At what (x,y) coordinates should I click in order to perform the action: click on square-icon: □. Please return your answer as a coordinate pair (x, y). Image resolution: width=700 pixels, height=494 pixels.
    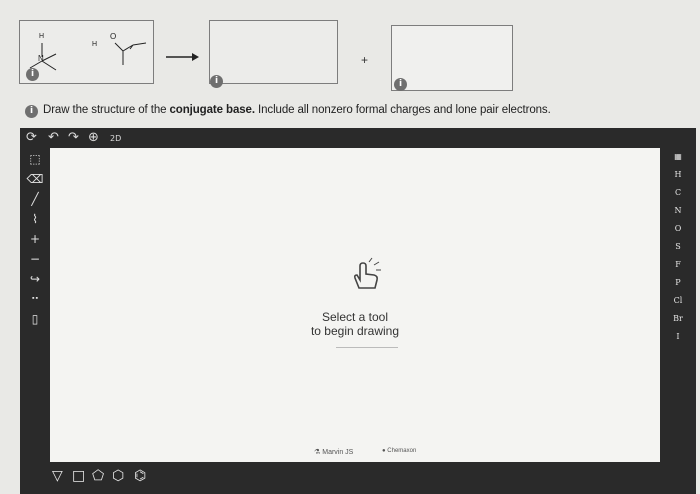
    Looking at the image, I should click on (78, 476).